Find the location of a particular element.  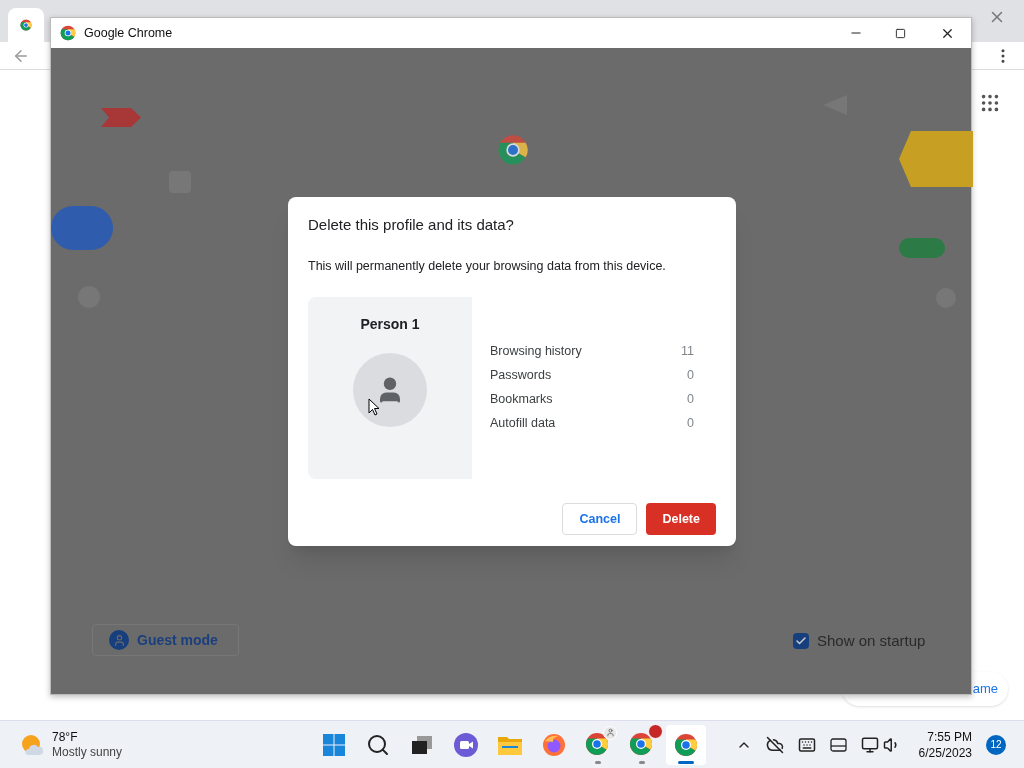

notification-badge: 12 is located at coordinates (996, 744).